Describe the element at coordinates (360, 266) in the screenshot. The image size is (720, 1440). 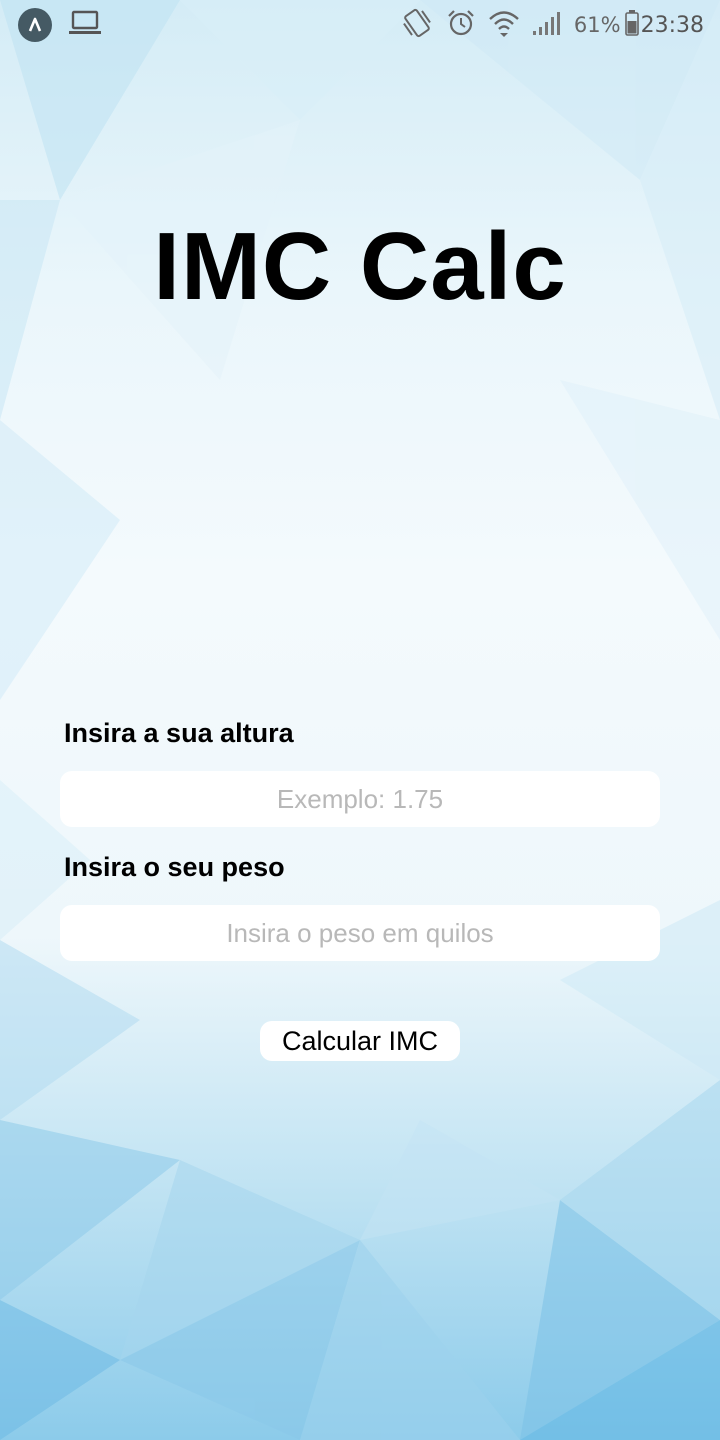
I see `app-title: IMC Calc` at that location.